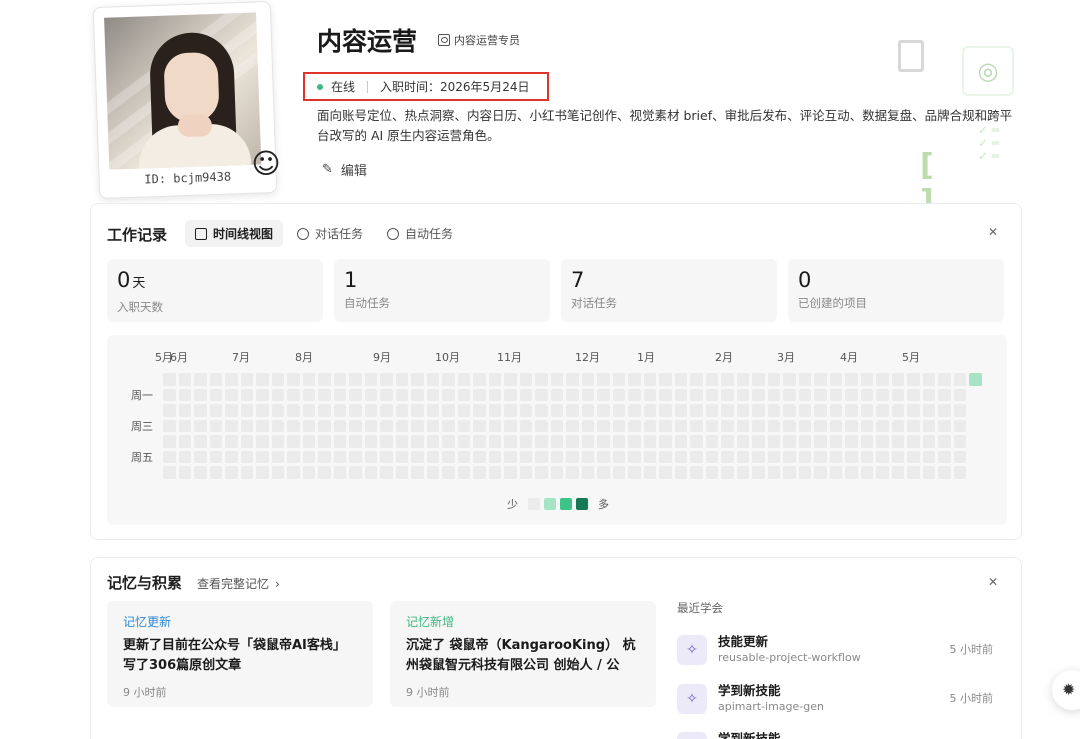 Image resolution: width=1080 pixels, height=739 pixels. What do you see at coordinates (1066, 690) in the screenshot?
I see `bug-report-icon: ✹` at bounding box center [1066, 690].